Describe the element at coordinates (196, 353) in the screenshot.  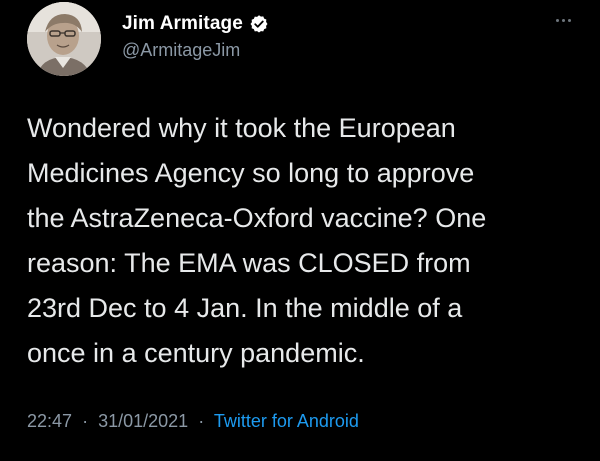
I see `tweet-text-line: once in a century pandemic.` at that location.